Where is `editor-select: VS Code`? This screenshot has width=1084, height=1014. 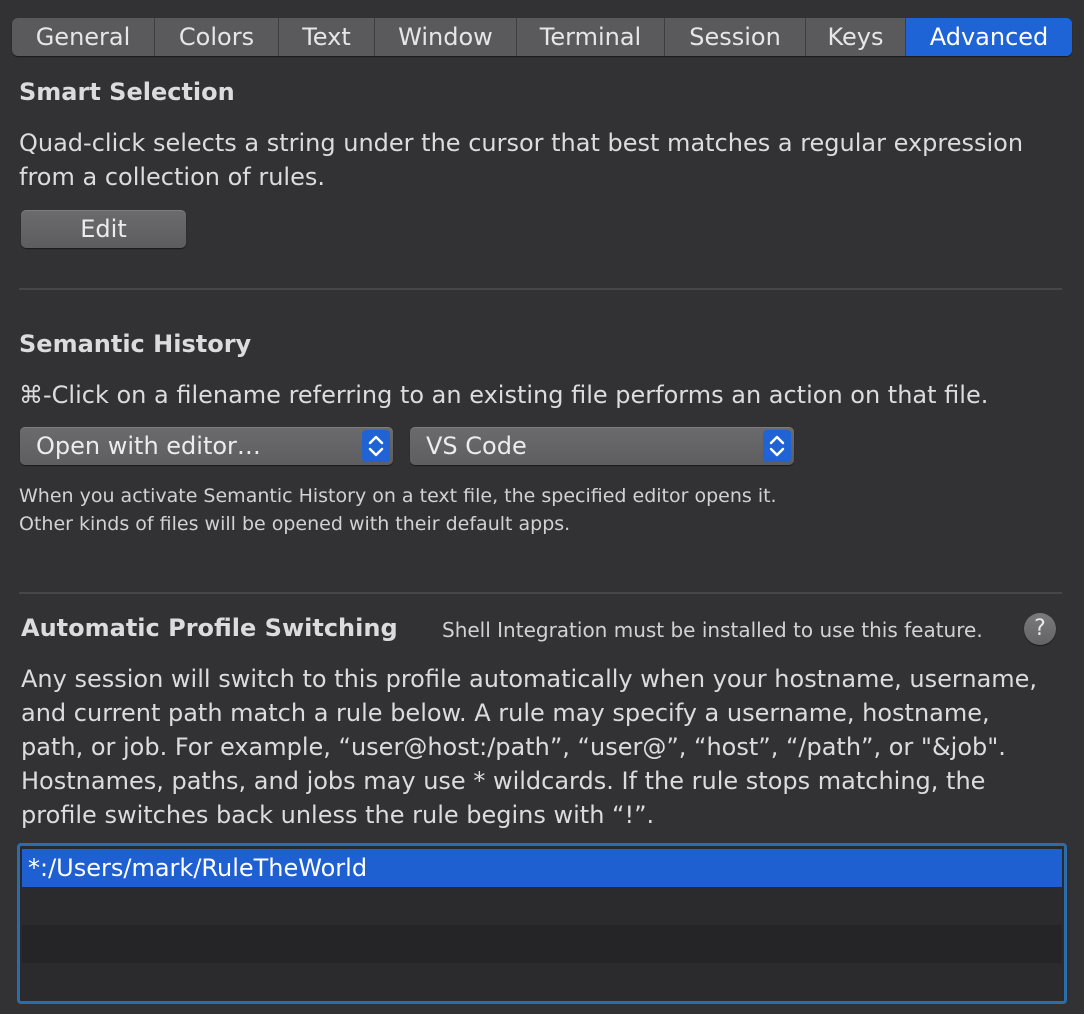
editor-select: VS Code is located at coordinates (602, 446).